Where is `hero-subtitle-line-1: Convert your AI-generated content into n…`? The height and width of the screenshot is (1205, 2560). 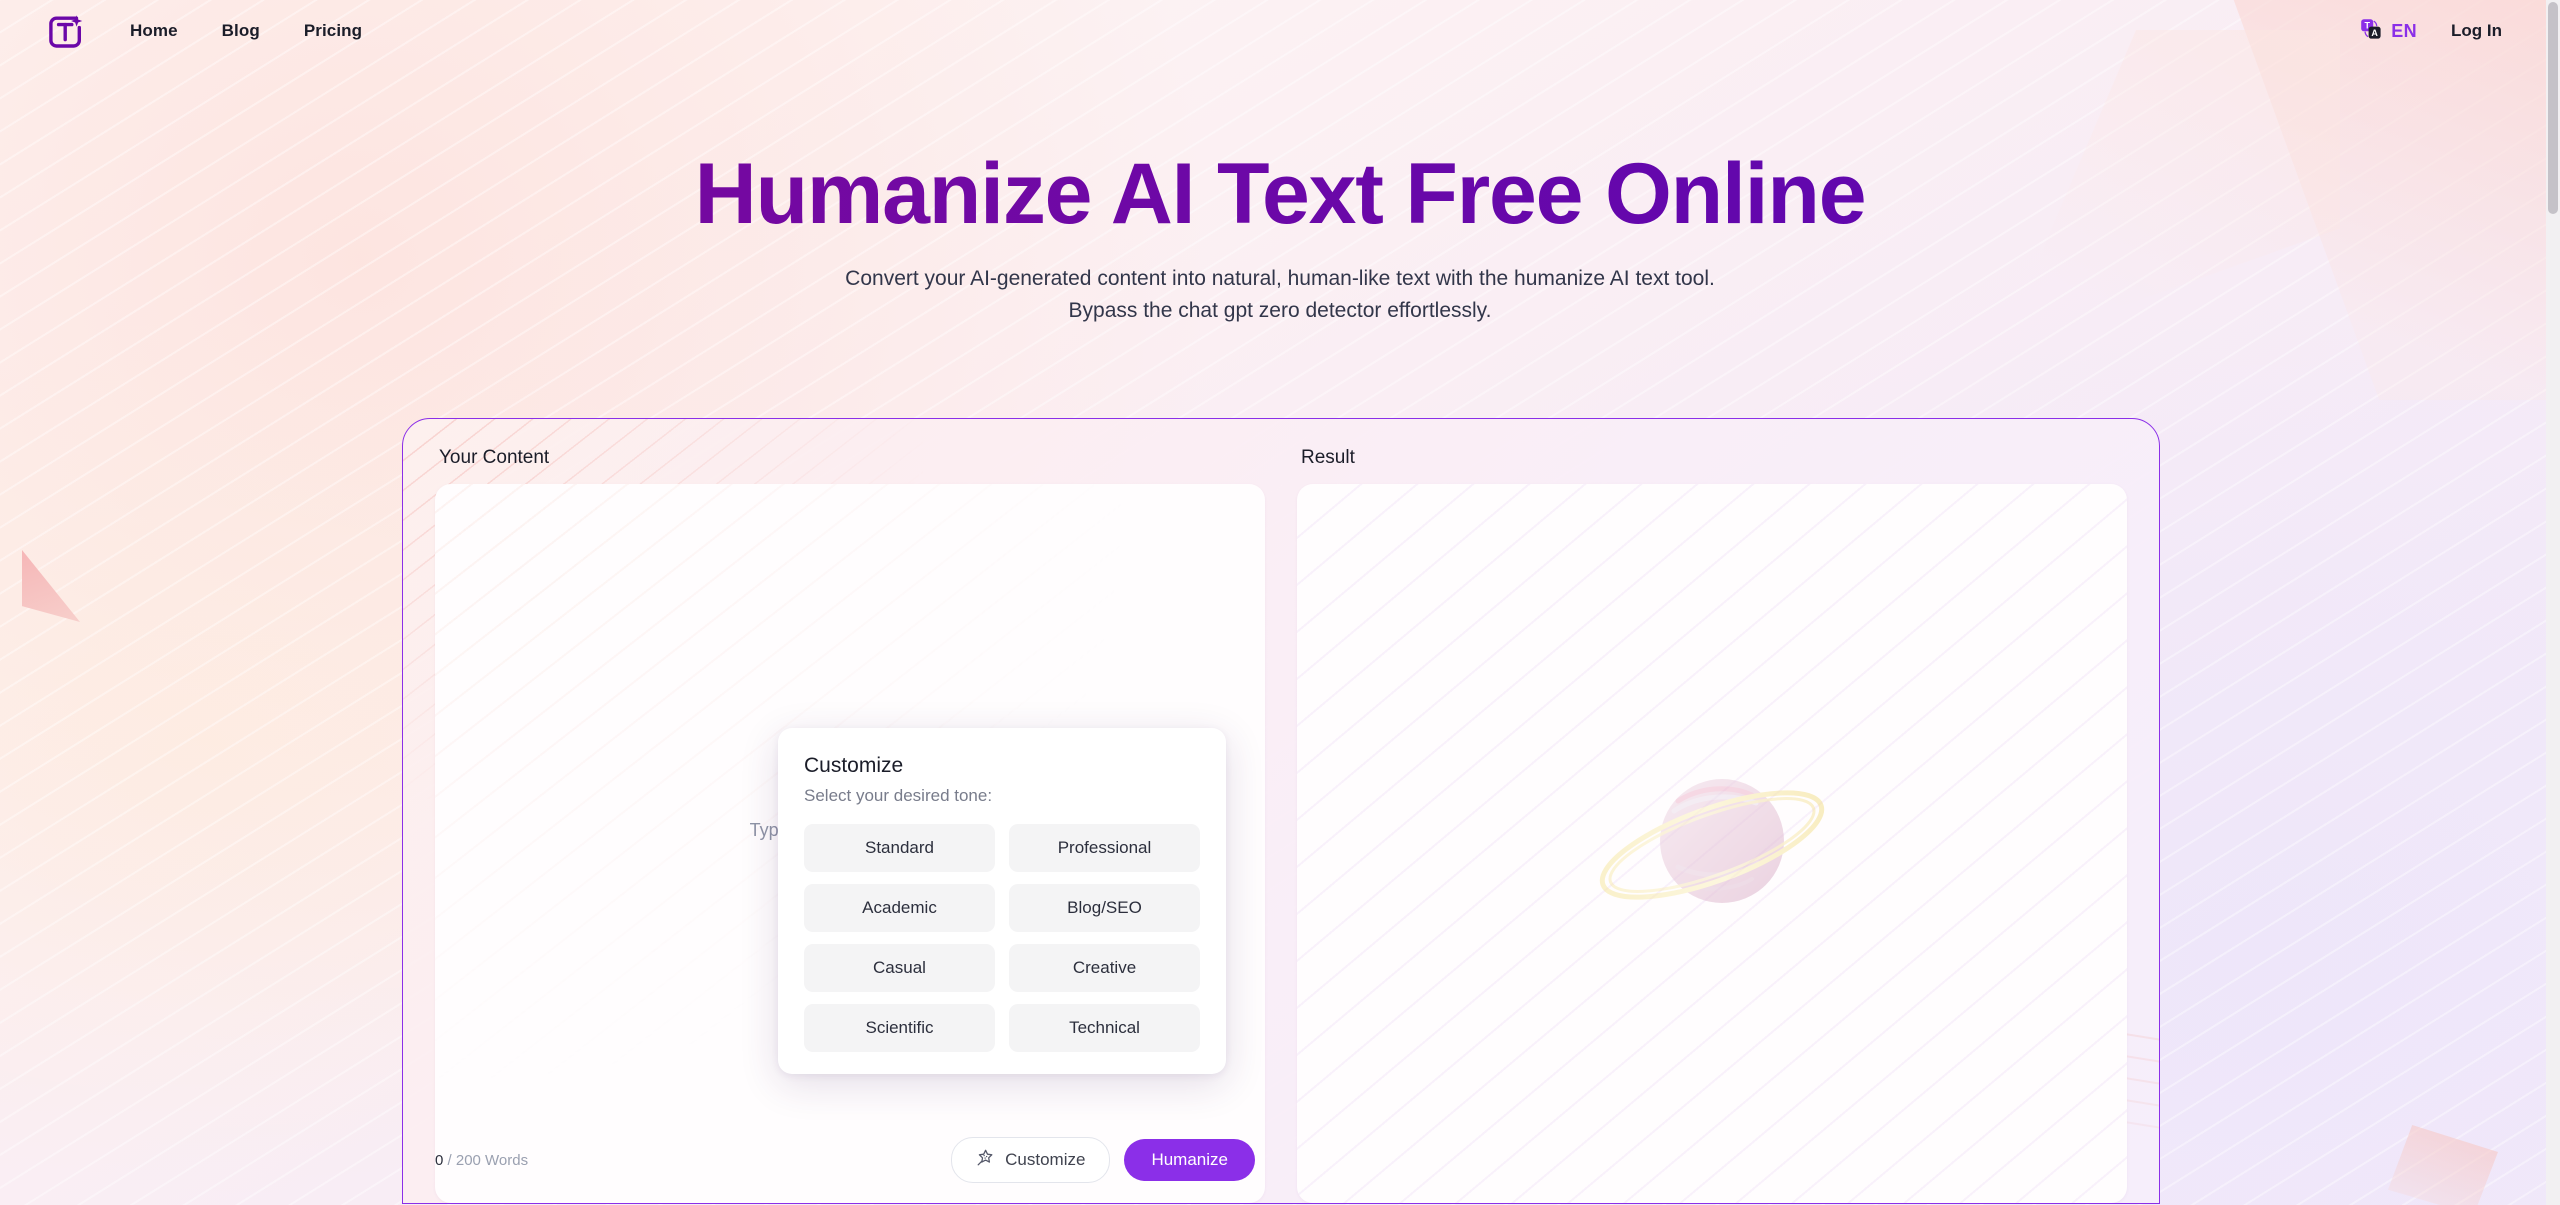 hero-subtitle-line-1: Convert your AI-generated content into n… is located at coordinates (1280, 279).